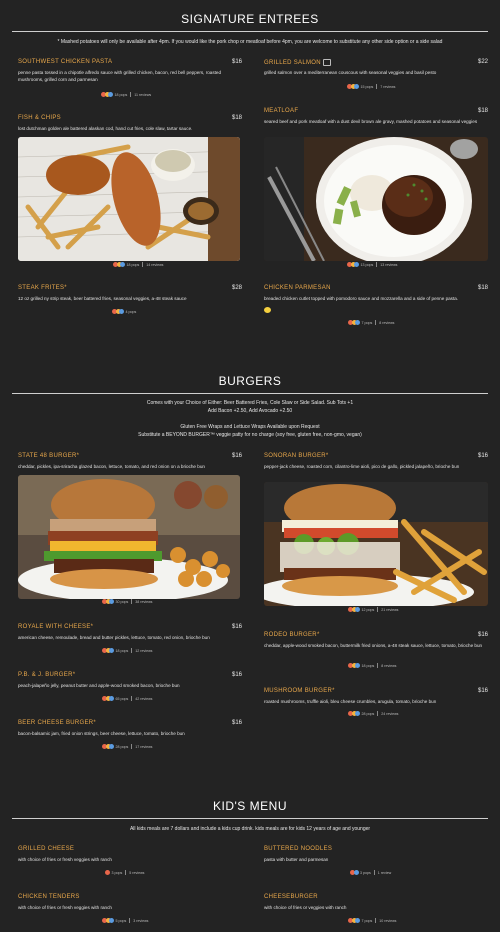 Image resolution: width=500 pixels, height=932 pixels. I want to click on item-stats: 3 pops 5 reviews, so click(124, 872).